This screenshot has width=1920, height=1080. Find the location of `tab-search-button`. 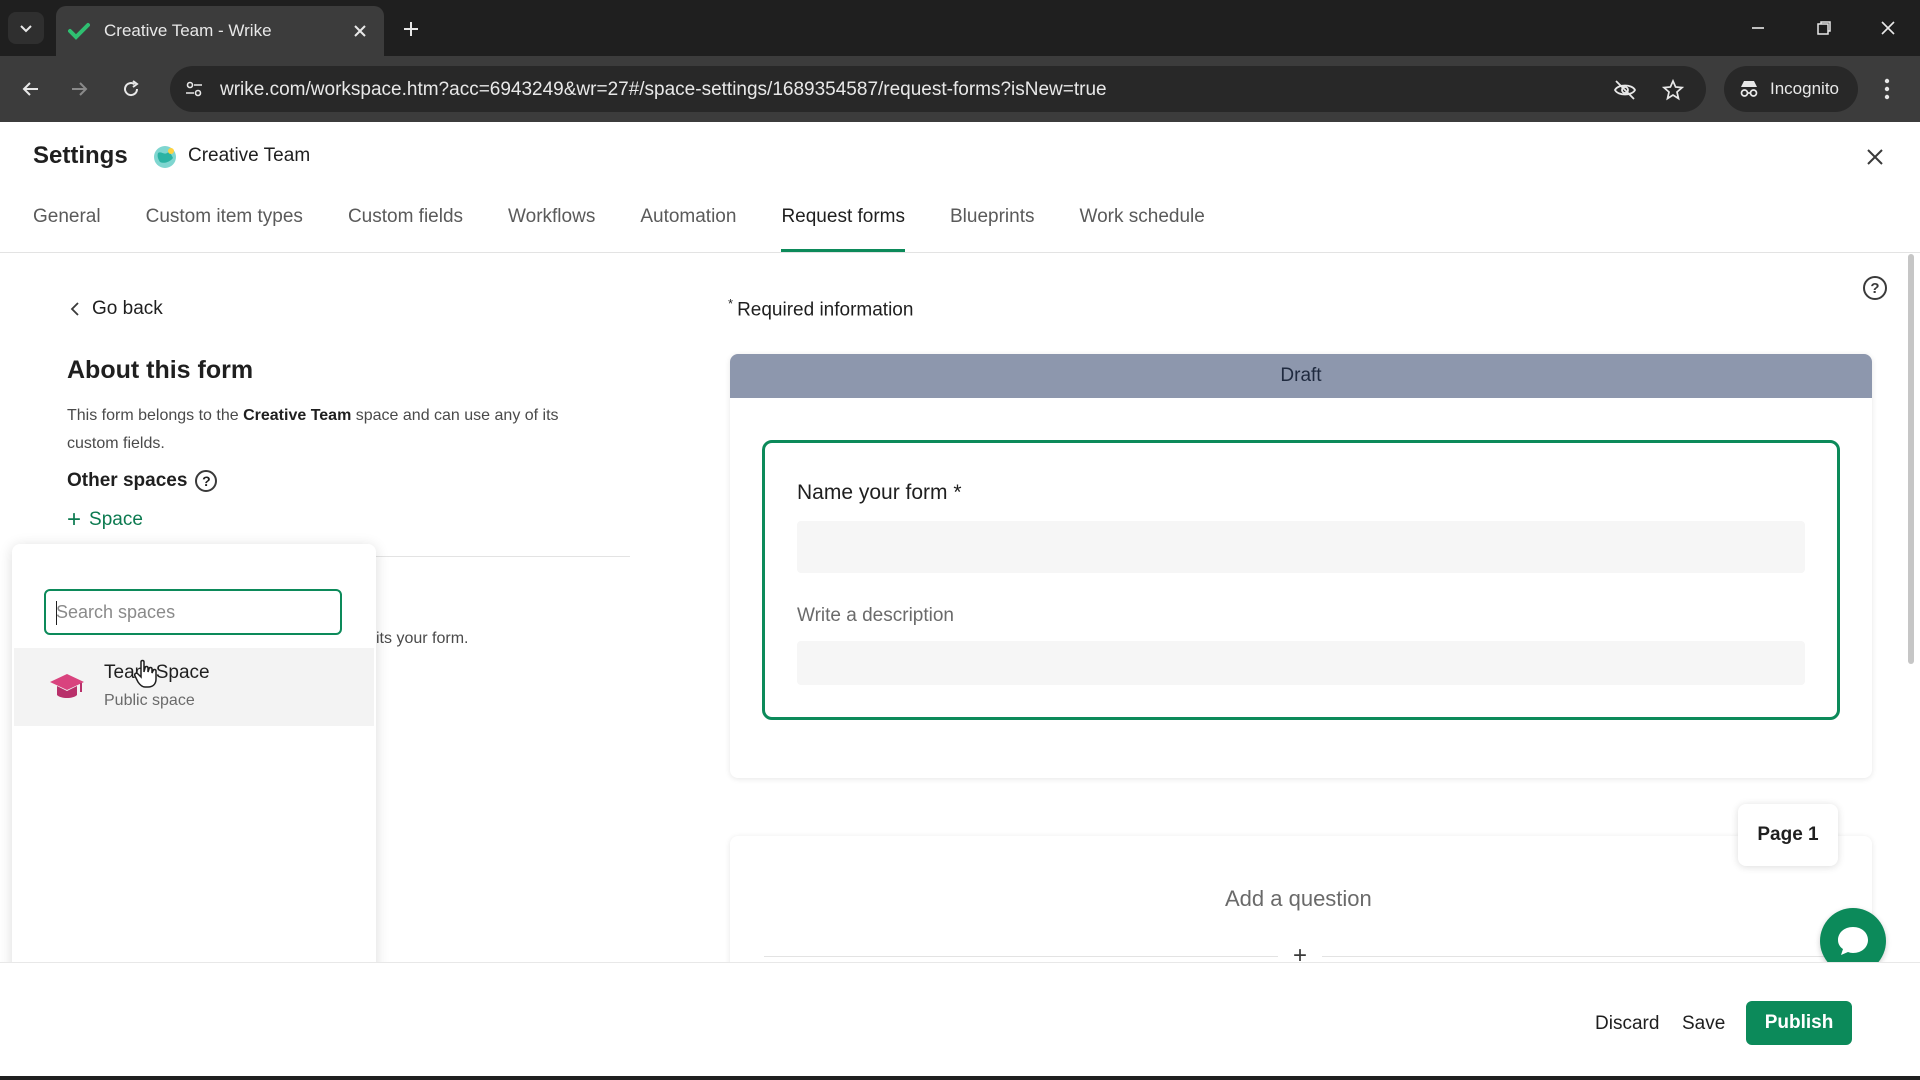

tab-search-button is located at coordinates (26, 28).